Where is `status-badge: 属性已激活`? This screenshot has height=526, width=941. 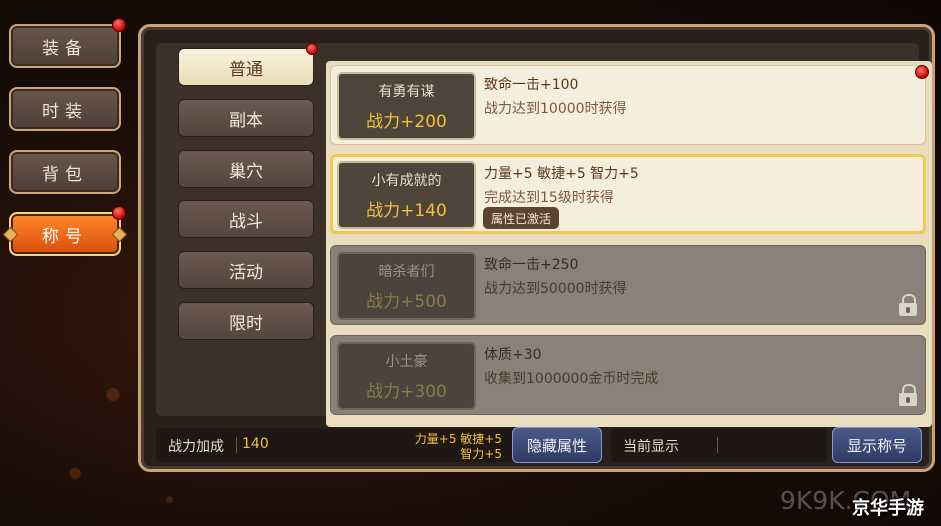 status-badge: 属性已激活 is located at coordinates (521, 218).